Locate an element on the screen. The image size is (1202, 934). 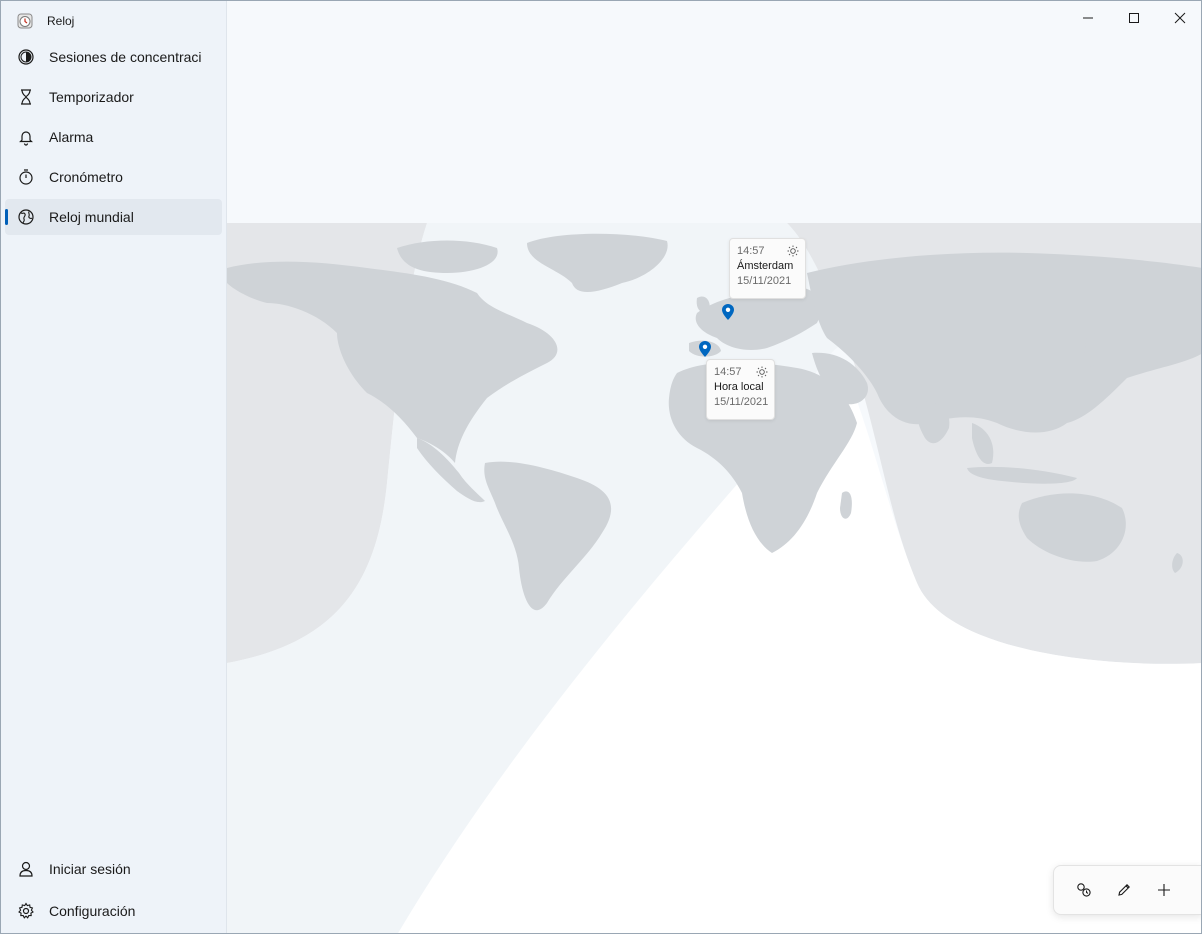
city-name: Ámsterdam is located at coordinates (765, 266).